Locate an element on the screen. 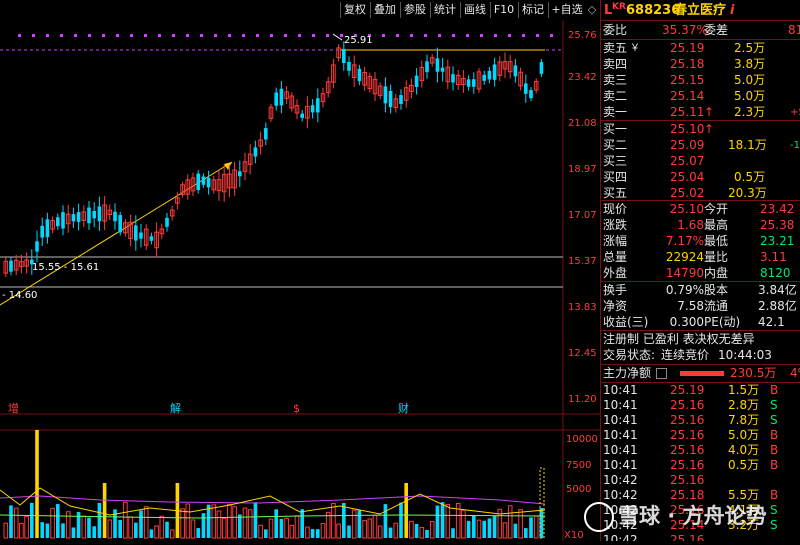 Image resolution: width=800 pixels, height=545 pixels. bid-row: 买三 25.07 is located at coordinates (700, 161).